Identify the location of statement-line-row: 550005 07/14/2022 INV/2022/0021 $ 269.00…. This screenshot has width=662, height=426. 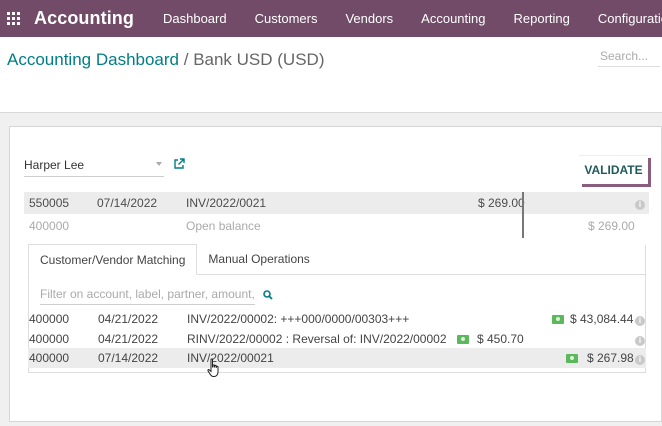
(336, 203).